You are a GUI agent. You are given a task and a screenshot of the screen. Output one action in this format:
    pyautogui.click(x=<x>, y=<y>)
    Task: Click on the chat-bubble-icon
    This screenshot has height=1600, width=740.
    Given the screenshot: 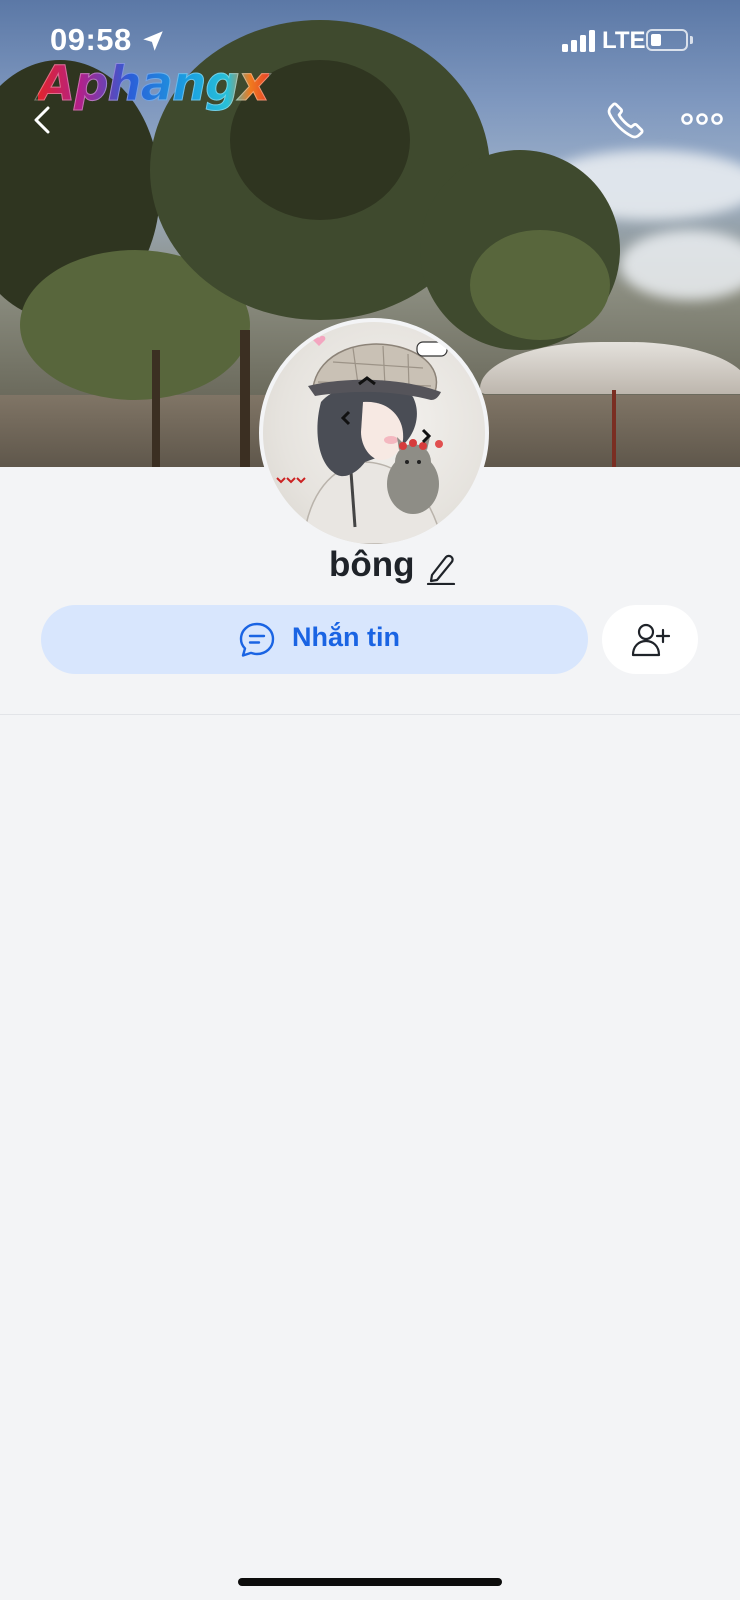 What is the action you would take?
    pyautogui.click(x=257, y=639)
    